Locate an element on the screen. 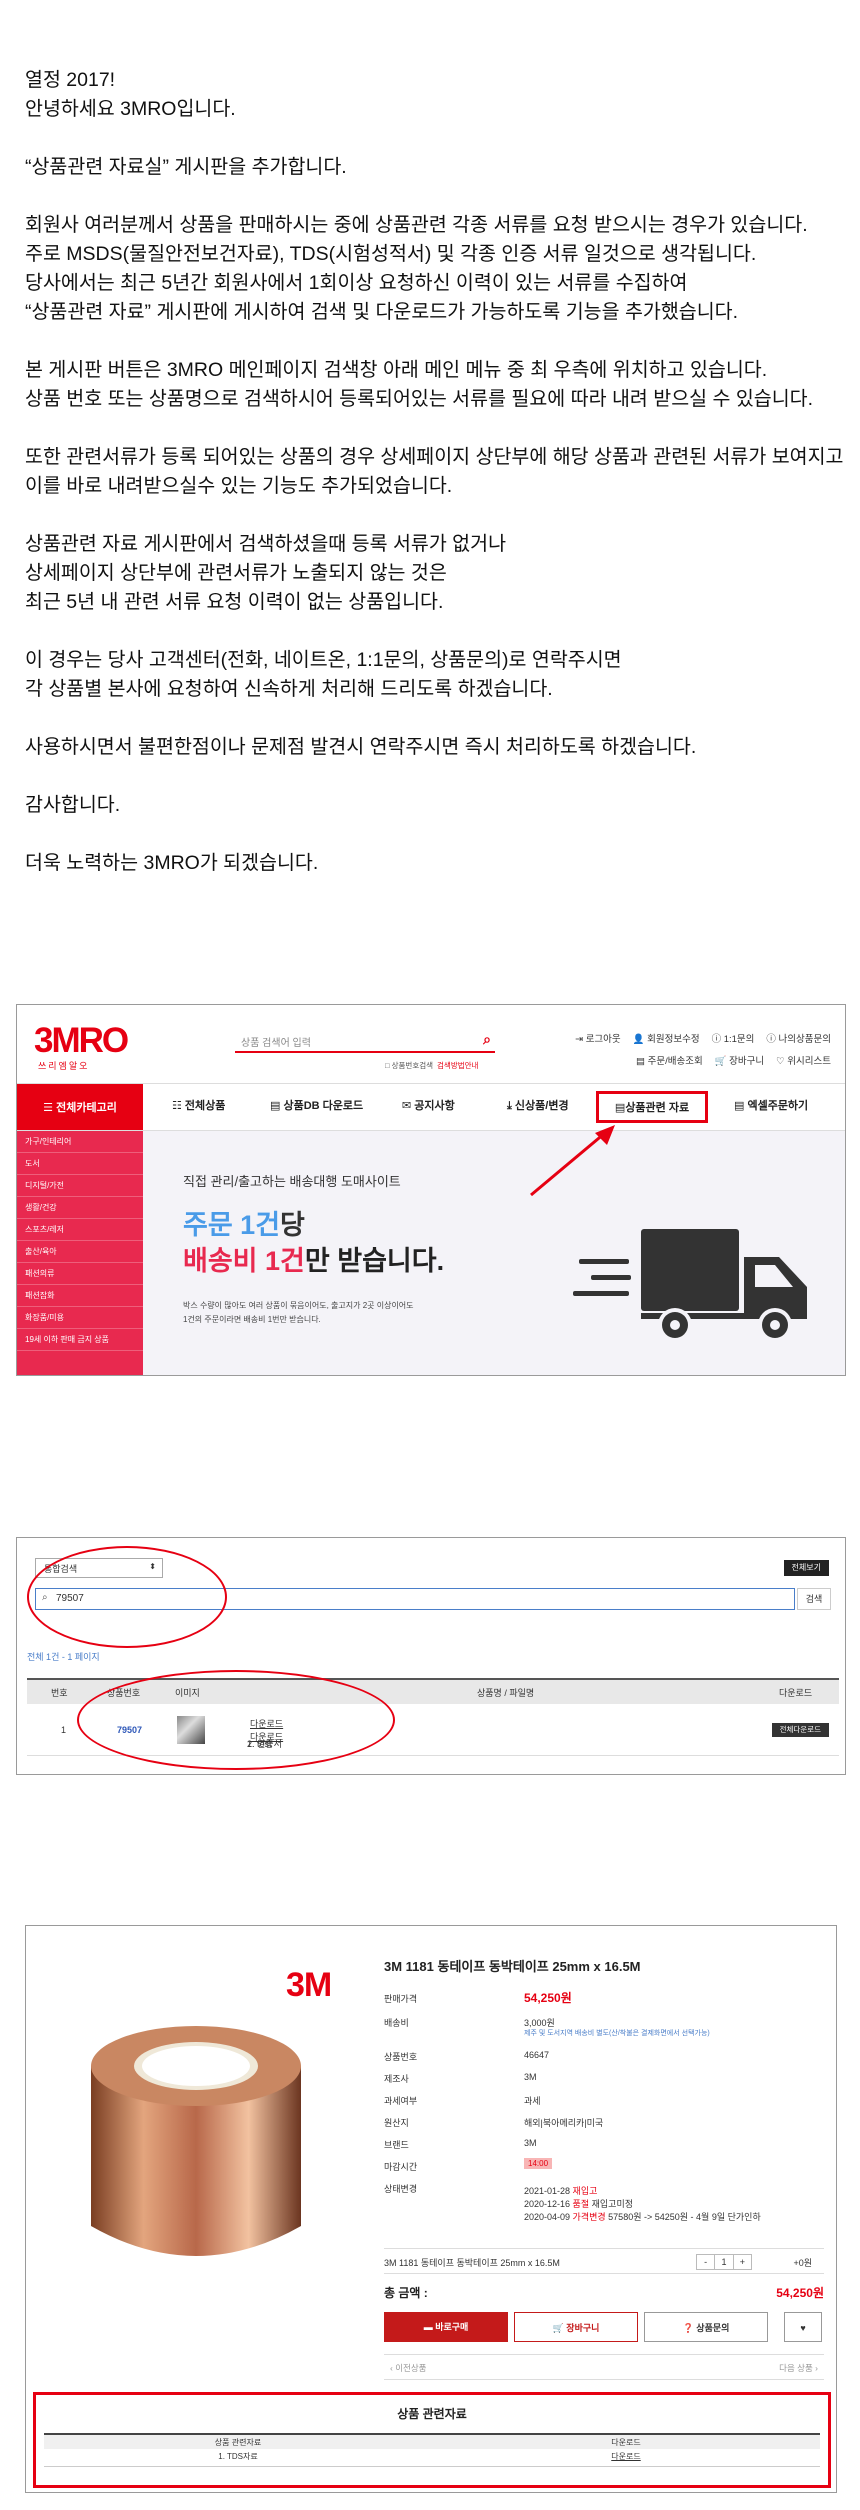 Image resolution: width=860 pixels, height=2510 pixels. cart-link: 🛒 장바구니 is located at coordinates (739, 1060).